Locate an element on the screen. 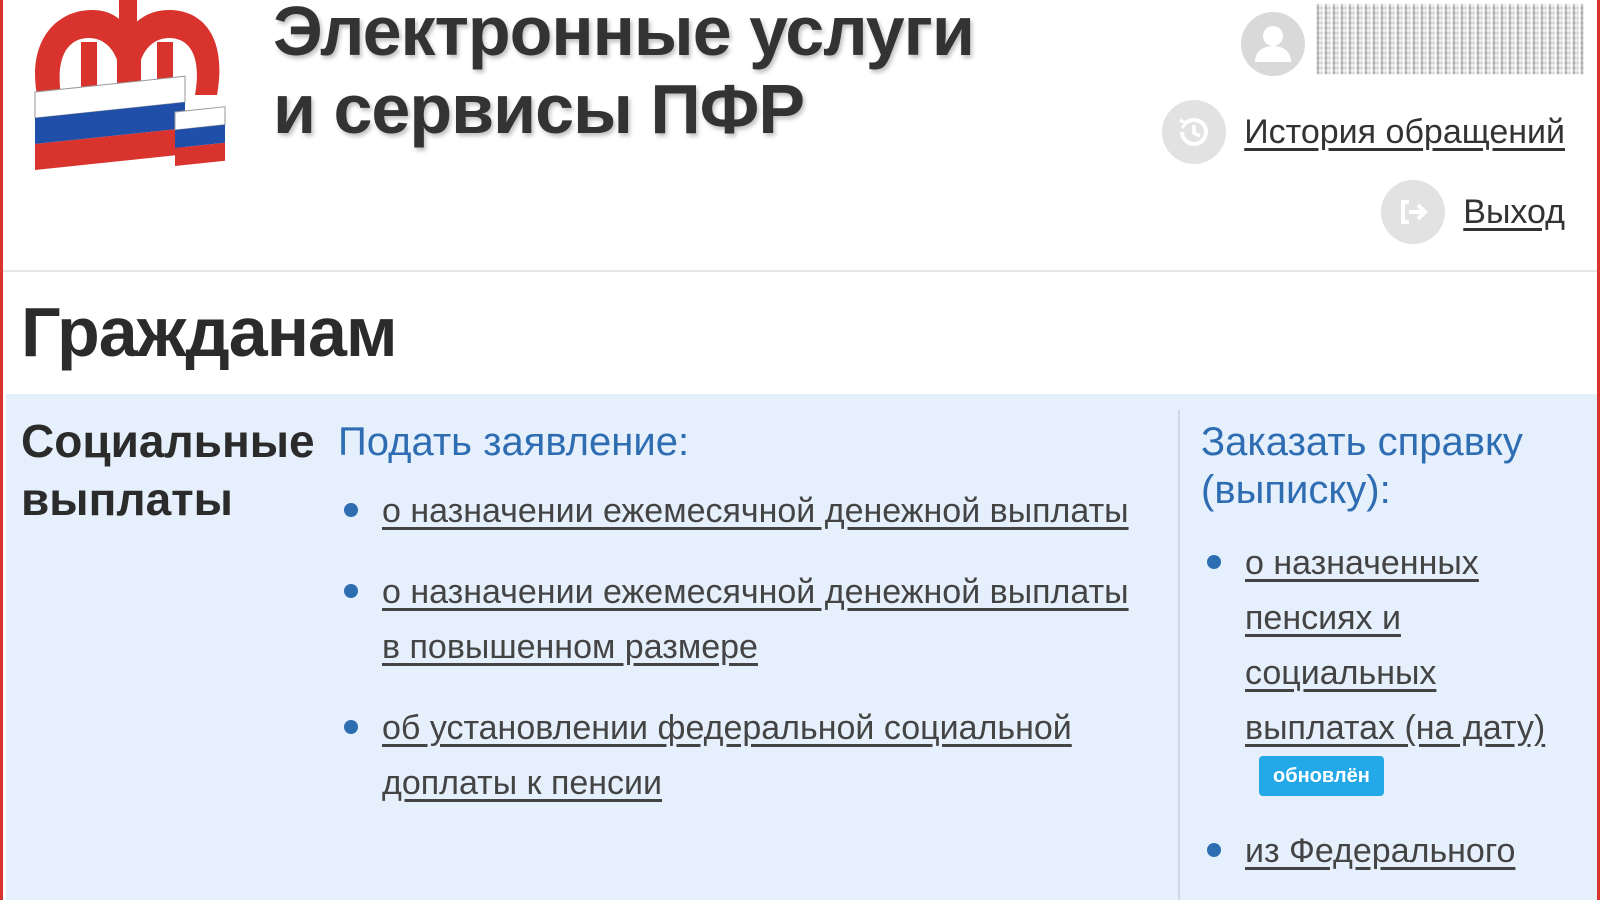 The image size is (1600, 900). section-title: Социальные выплаты is located at coordinates (171, 470).